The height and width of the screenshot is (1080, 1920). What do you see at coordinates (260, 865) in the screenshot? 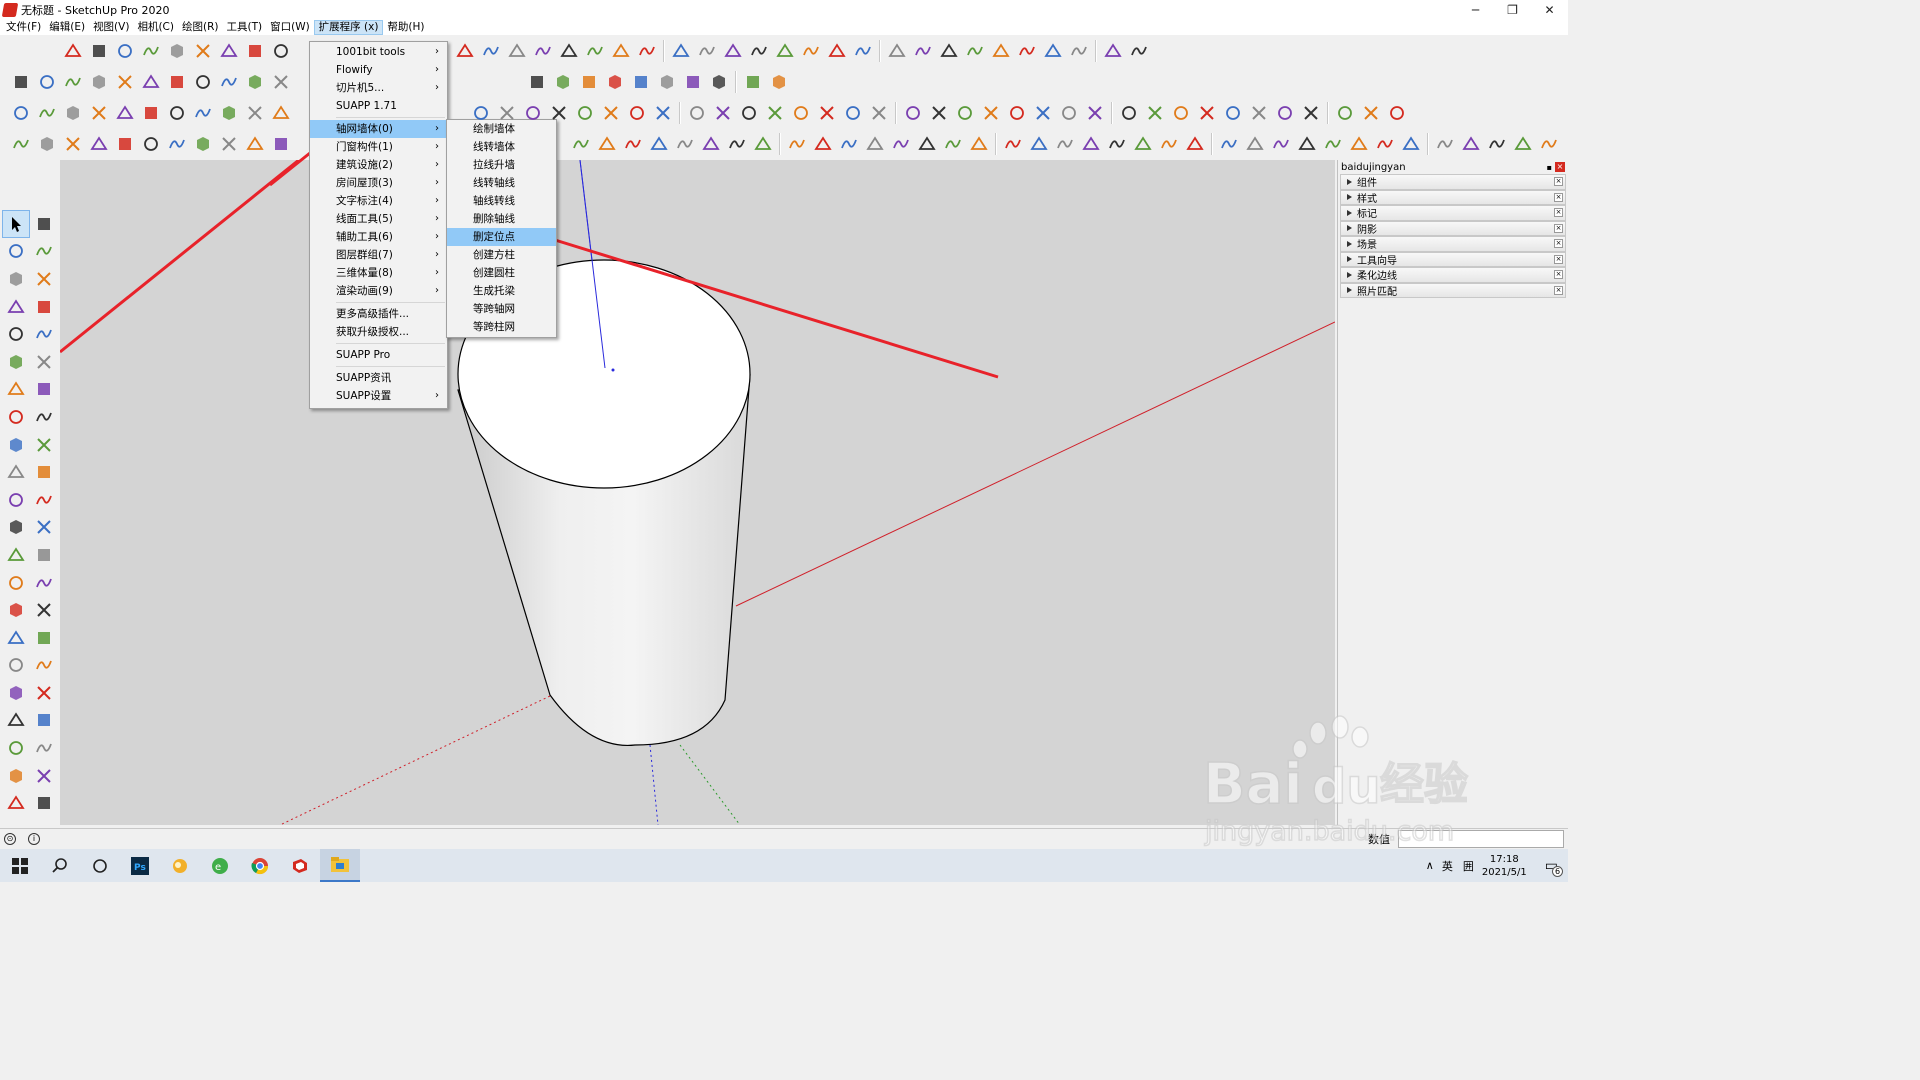
I see `chrome-icon` at bounding box center [260, 865].